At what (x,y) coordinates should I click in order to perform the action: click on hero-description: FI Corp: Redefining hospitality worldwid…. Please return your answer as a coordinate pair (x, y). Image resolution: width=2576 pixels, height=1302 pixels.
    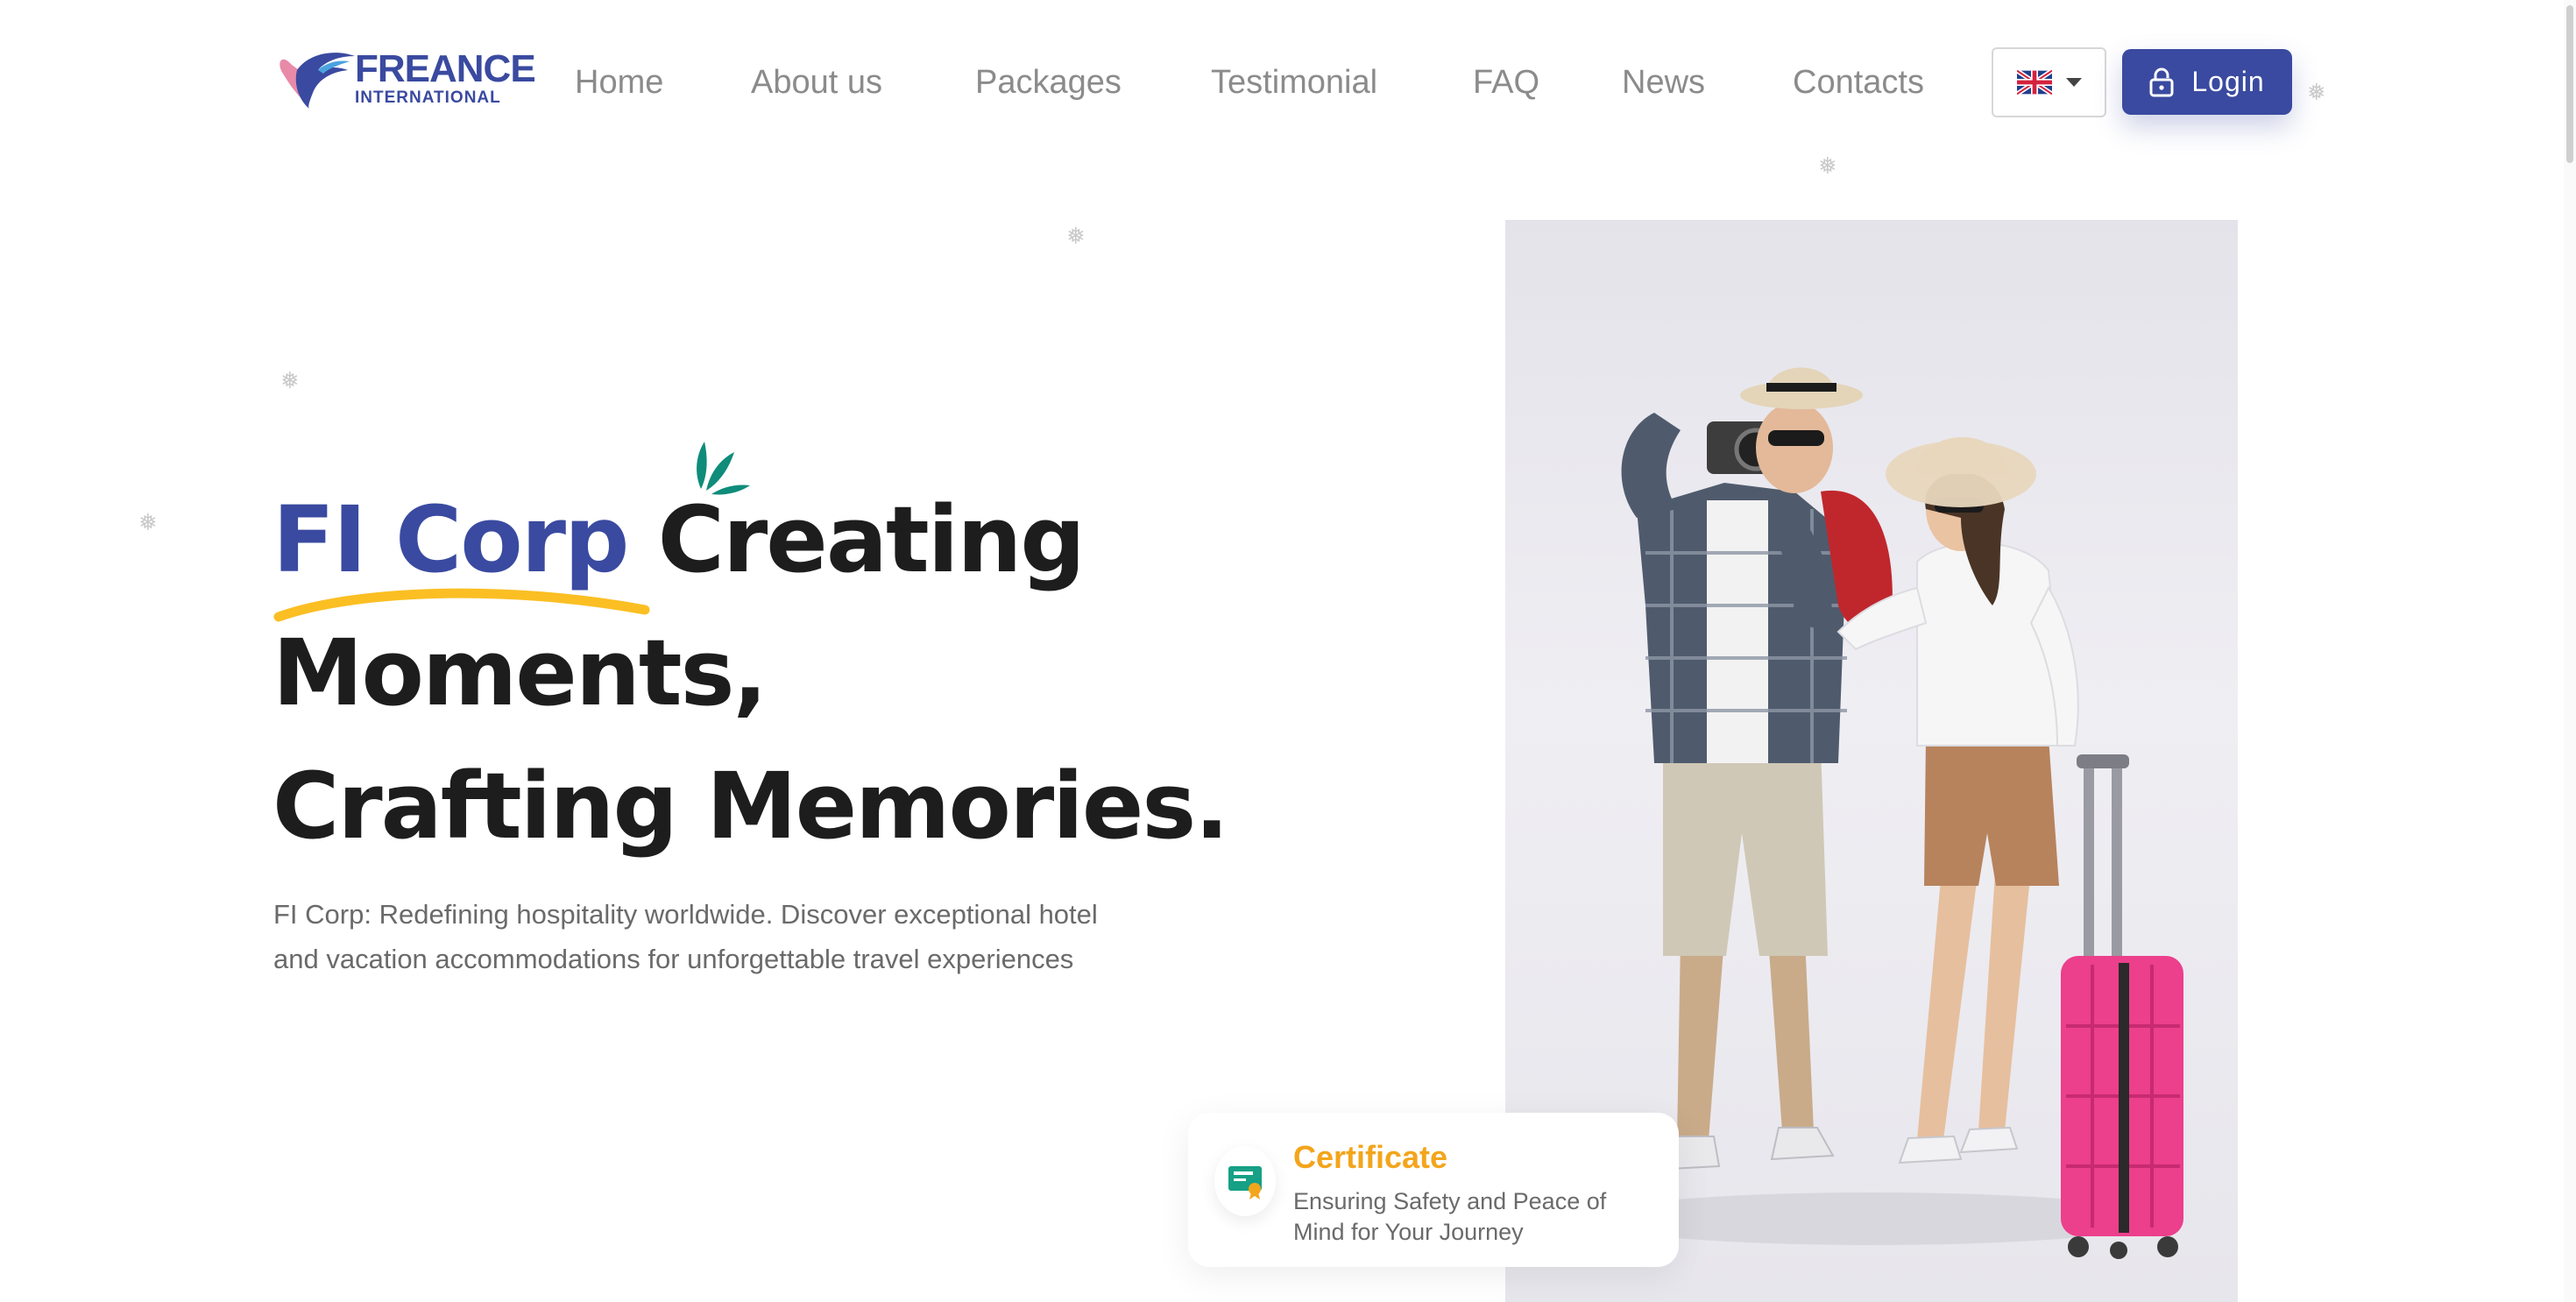
    Looking at the image, I should click on (685, 936).